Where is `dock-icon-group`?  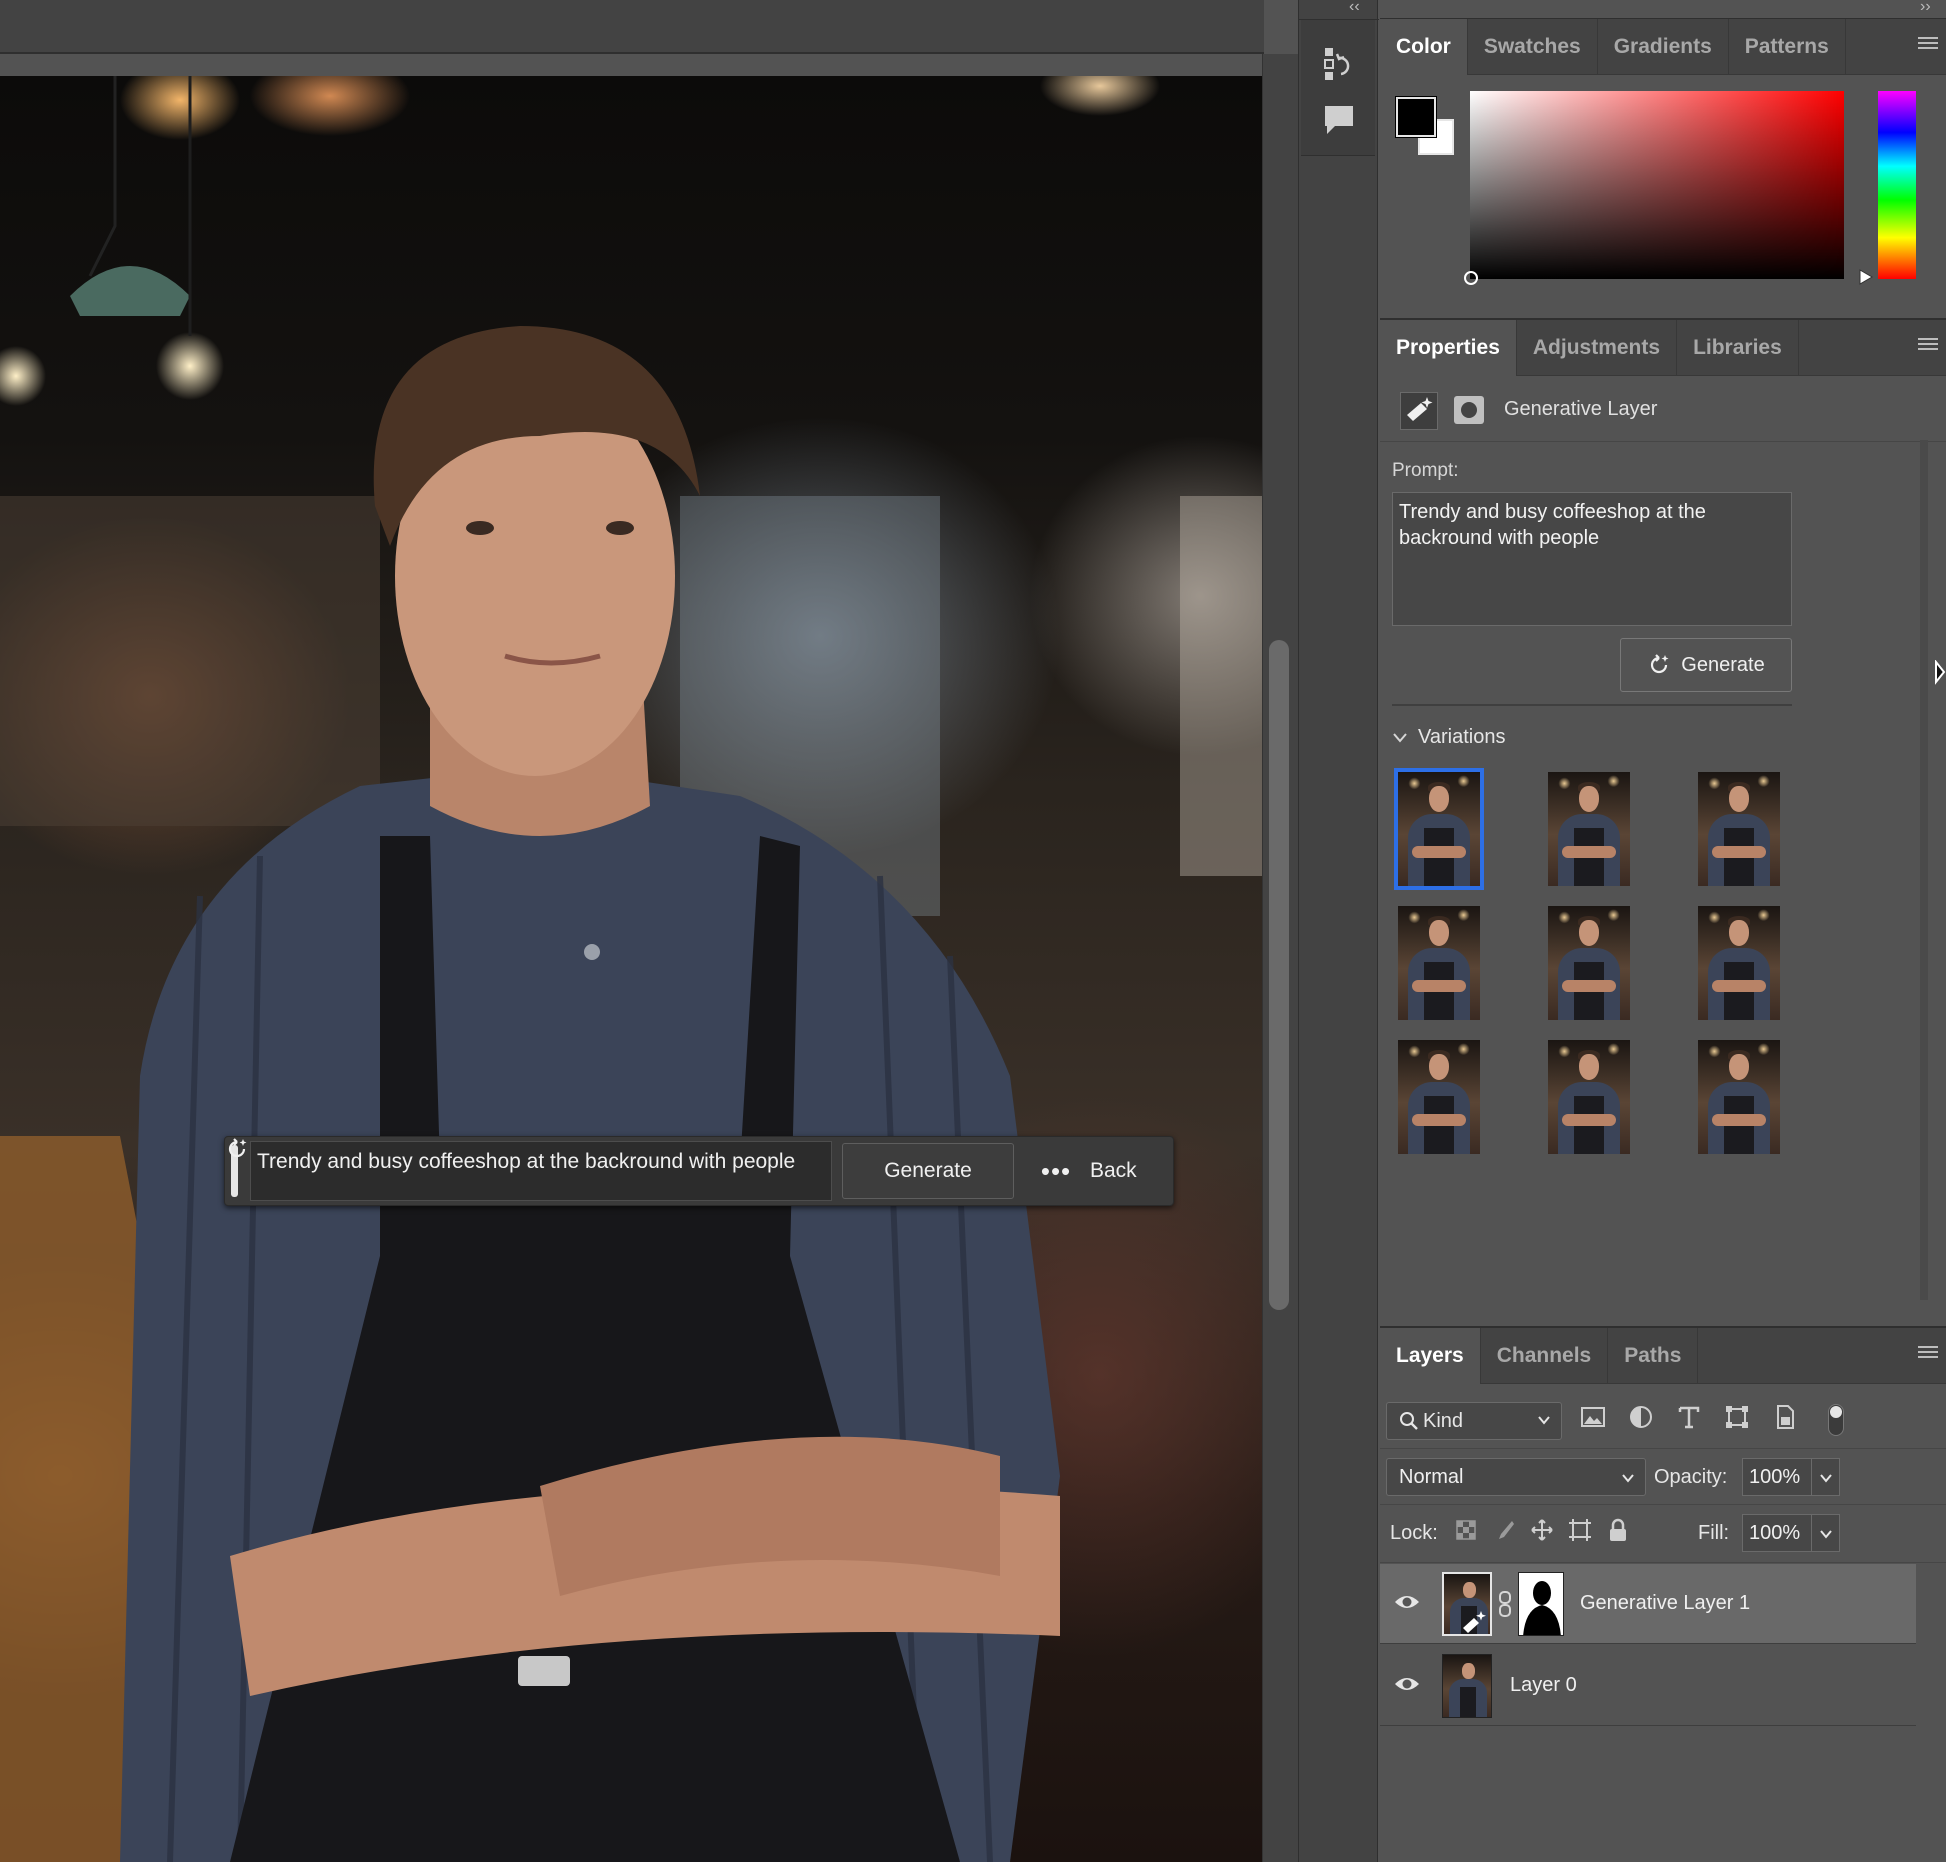 dock-icon-group is located at coordinates (1338, 88).